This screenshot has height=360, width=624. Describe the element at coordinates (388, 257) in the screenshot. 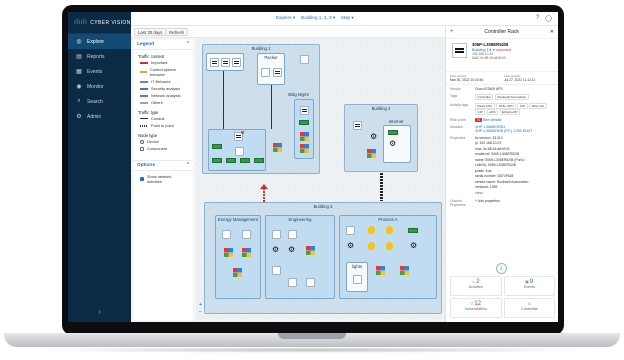

I see `process-a-group: Process A ⚙ ⚙ lights` at that location.